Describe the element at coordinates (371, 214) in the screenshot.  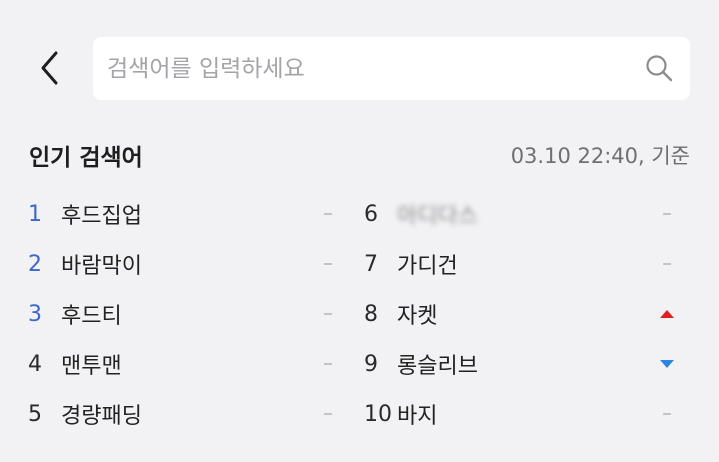
I see `rank-number: 6` at that location.